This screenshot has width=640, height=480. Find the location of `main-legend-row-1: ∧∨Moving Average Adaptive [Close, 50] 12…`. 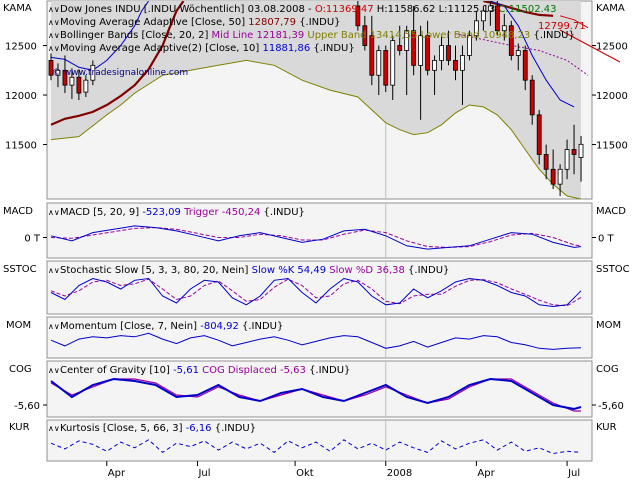

main-legend-row-1: ∧∨Moving Average Adaptive [Close, 50] 12… is located at coordinates (311, 22).